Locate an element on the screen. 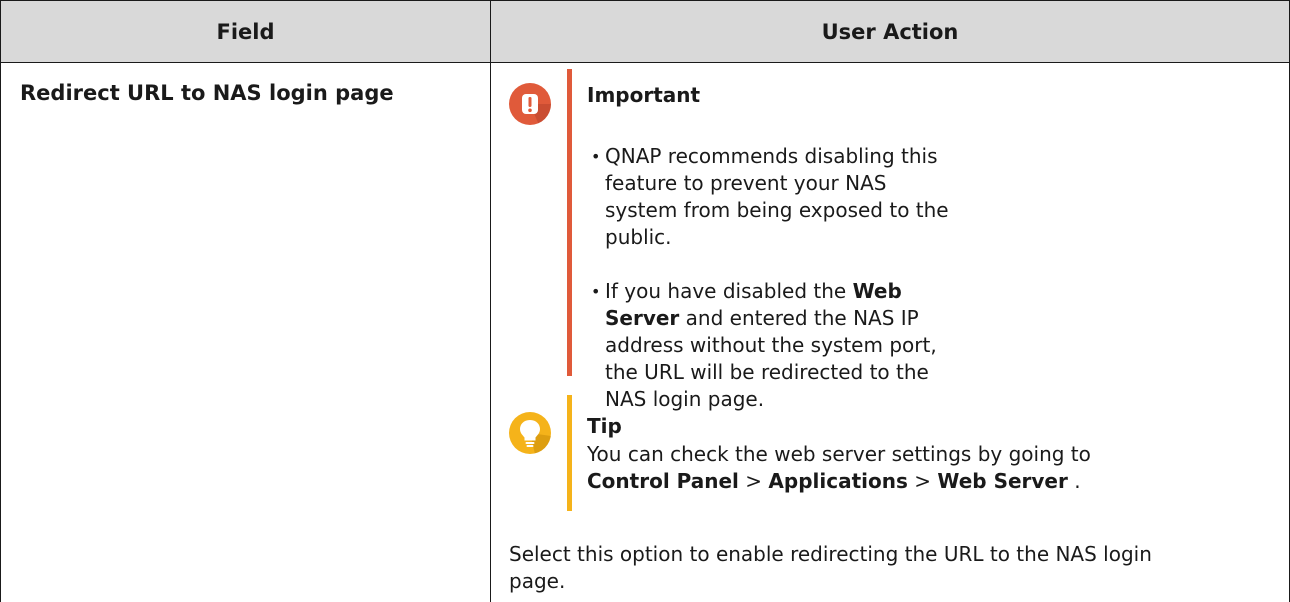  important-bullet-2-prefix: If you have disabled the is located at coordinates (729, 291).